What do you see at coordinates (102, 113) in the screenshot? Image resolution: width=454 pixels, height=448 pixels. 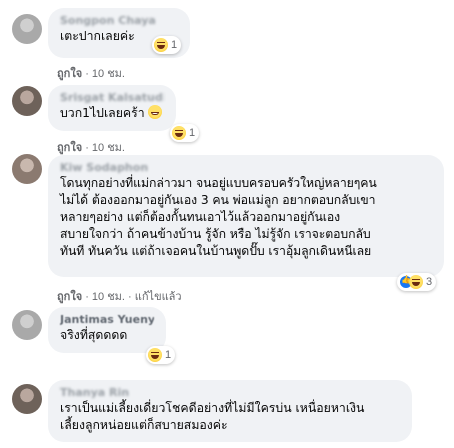 I see `comment-text-content: บวก1ไปเลยคร้า` at bounding box center [102, 113].